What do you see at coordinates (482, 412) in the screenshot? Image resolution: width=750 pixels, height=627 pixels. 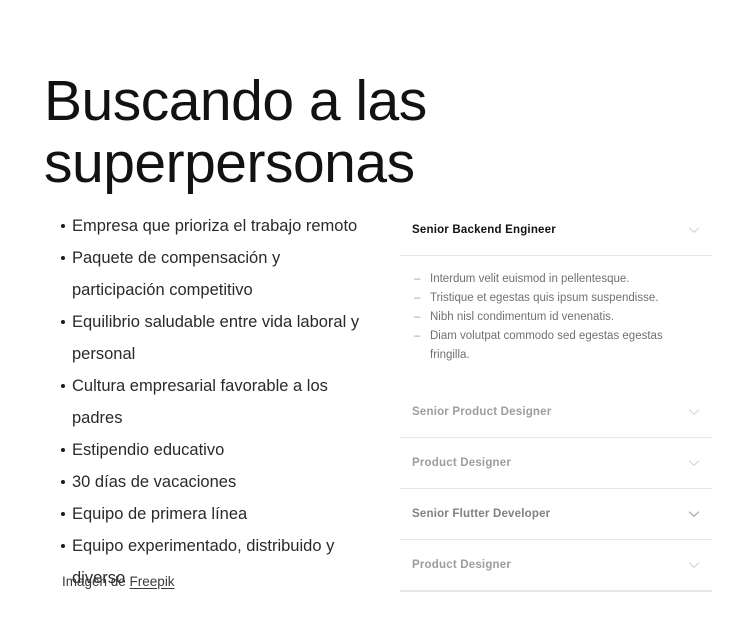 I see `accordion-title: Senior Product Designer` at bounding box center [482, 412].